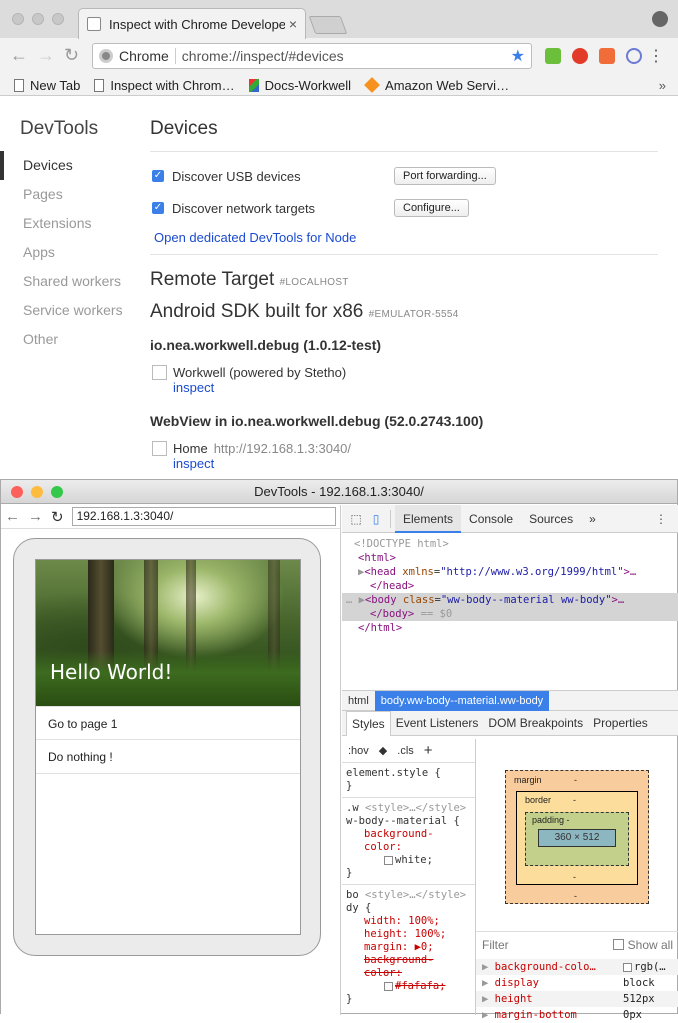 The image size is (678, 1023). I want to click on tab-dom-breakpoints: DOM Breakpoints, so click(535, 723).